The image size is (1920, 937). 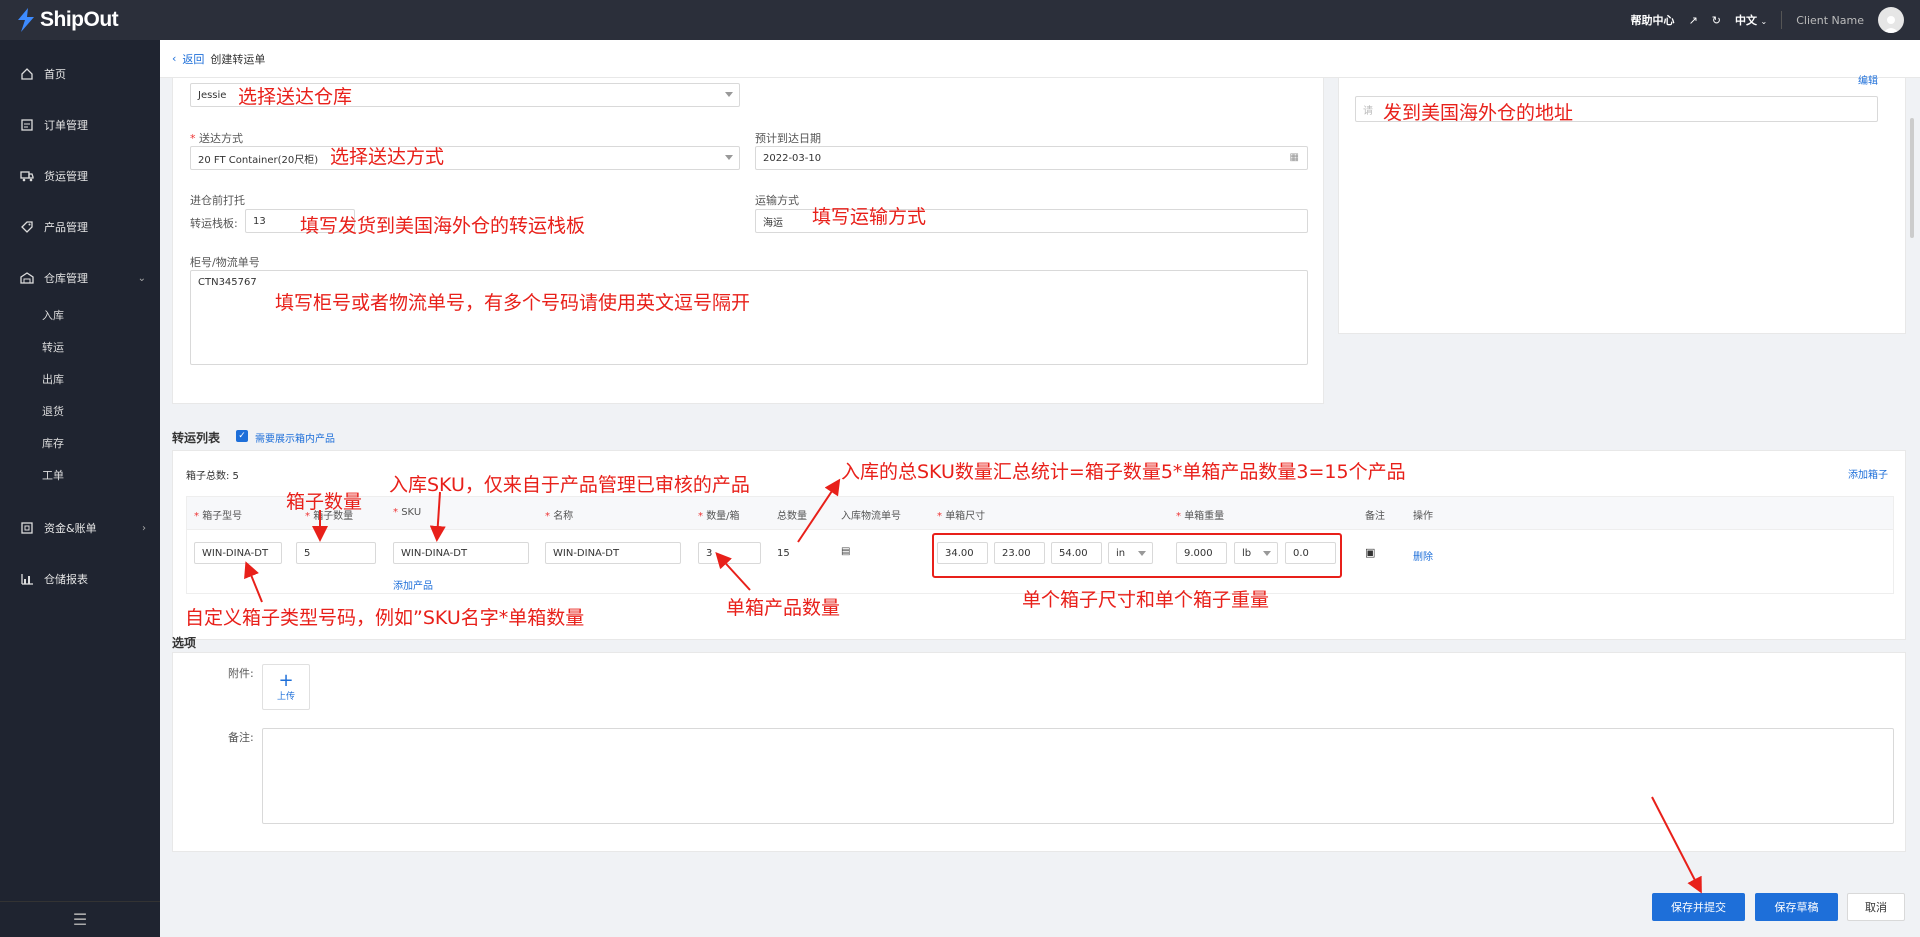 I want to click on sidebar-sub-outbound: 出库, so click(x=53, y=379).